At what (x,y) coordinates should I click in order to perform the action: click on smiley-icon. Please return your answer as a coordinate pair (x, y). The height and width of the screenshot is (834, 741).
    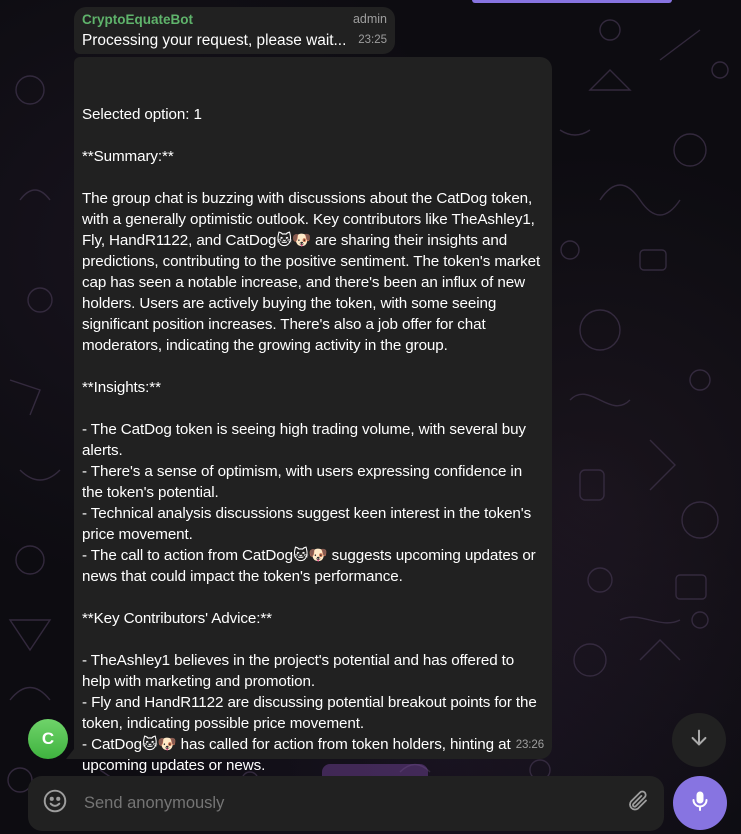
    Looking at the image, I should click on (55, 803).